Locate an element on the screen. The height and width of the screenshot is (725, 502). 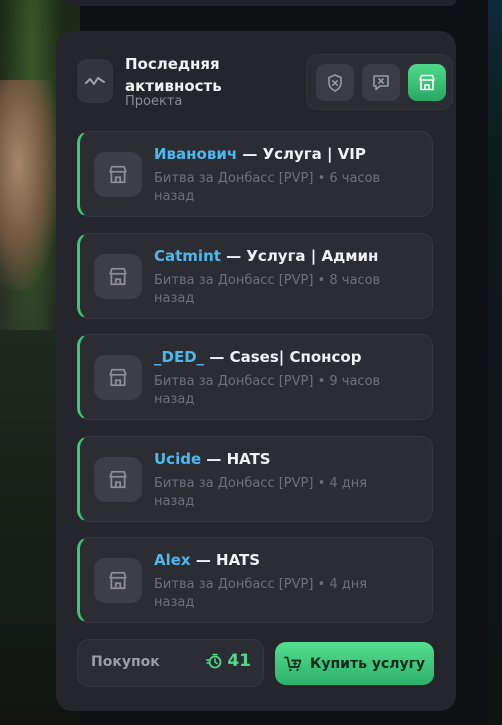
activity-meta: Битва за Донбасс [PVP] • 9 часов назад is located at coordinates (274, 391).